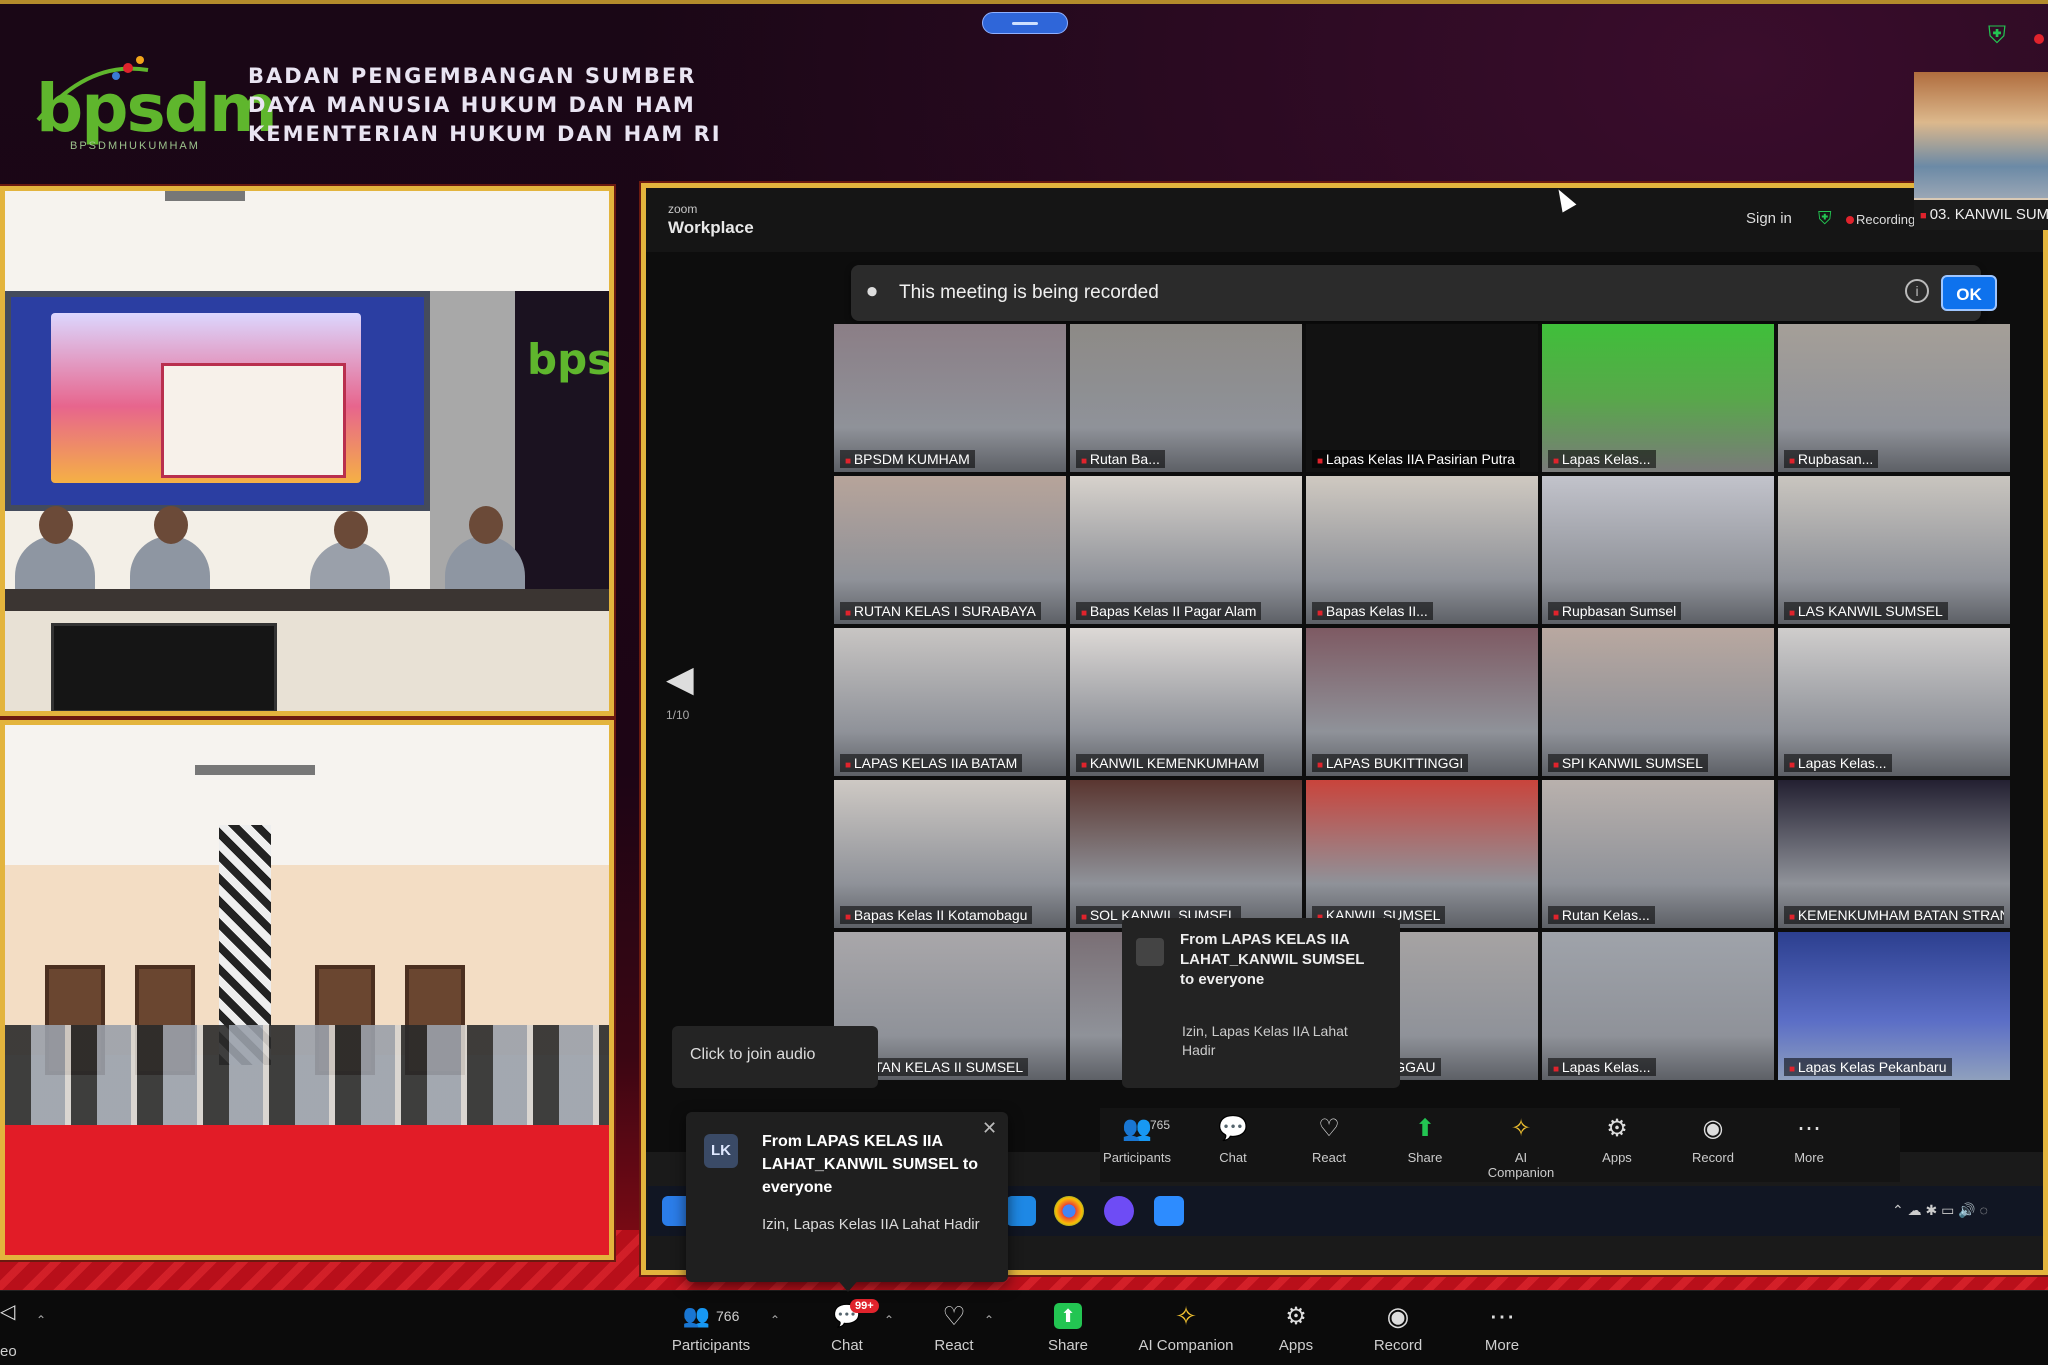 This screenshot has width=2048, height=1365. Describe the element at coordinates (1233, 1128) in the screenshot. I see `chat-icon: 💬` at that location.